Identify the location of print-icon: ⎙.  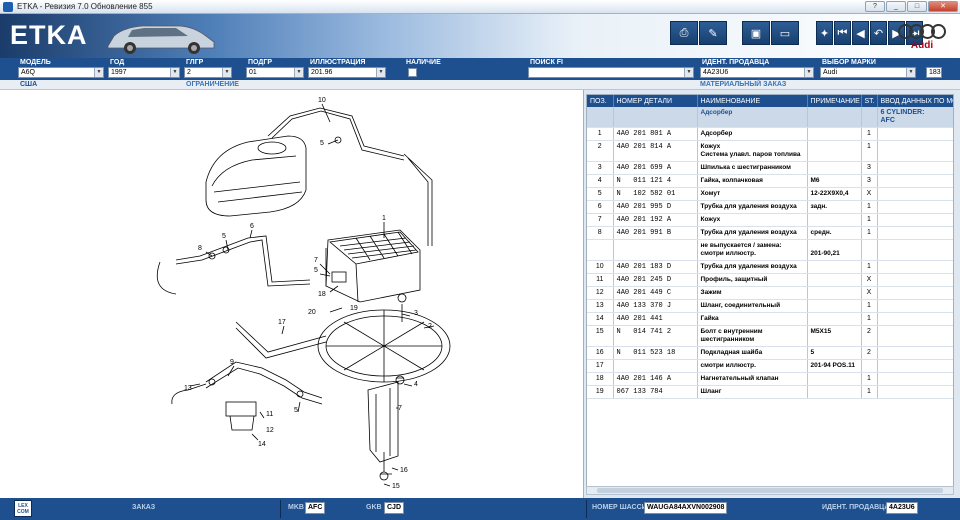
(684, 33).